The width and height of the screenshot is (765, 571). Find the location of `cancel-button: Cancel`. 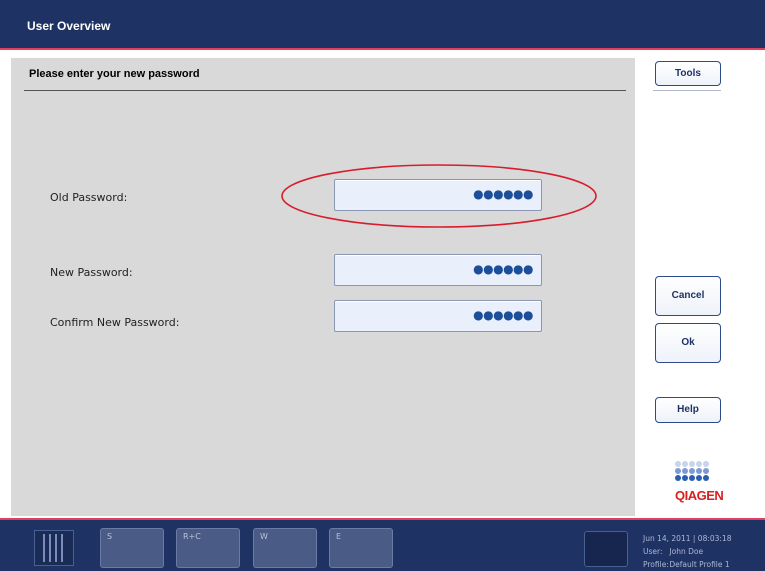

cancel-button: Cancel is located at coordinates (688, 296).